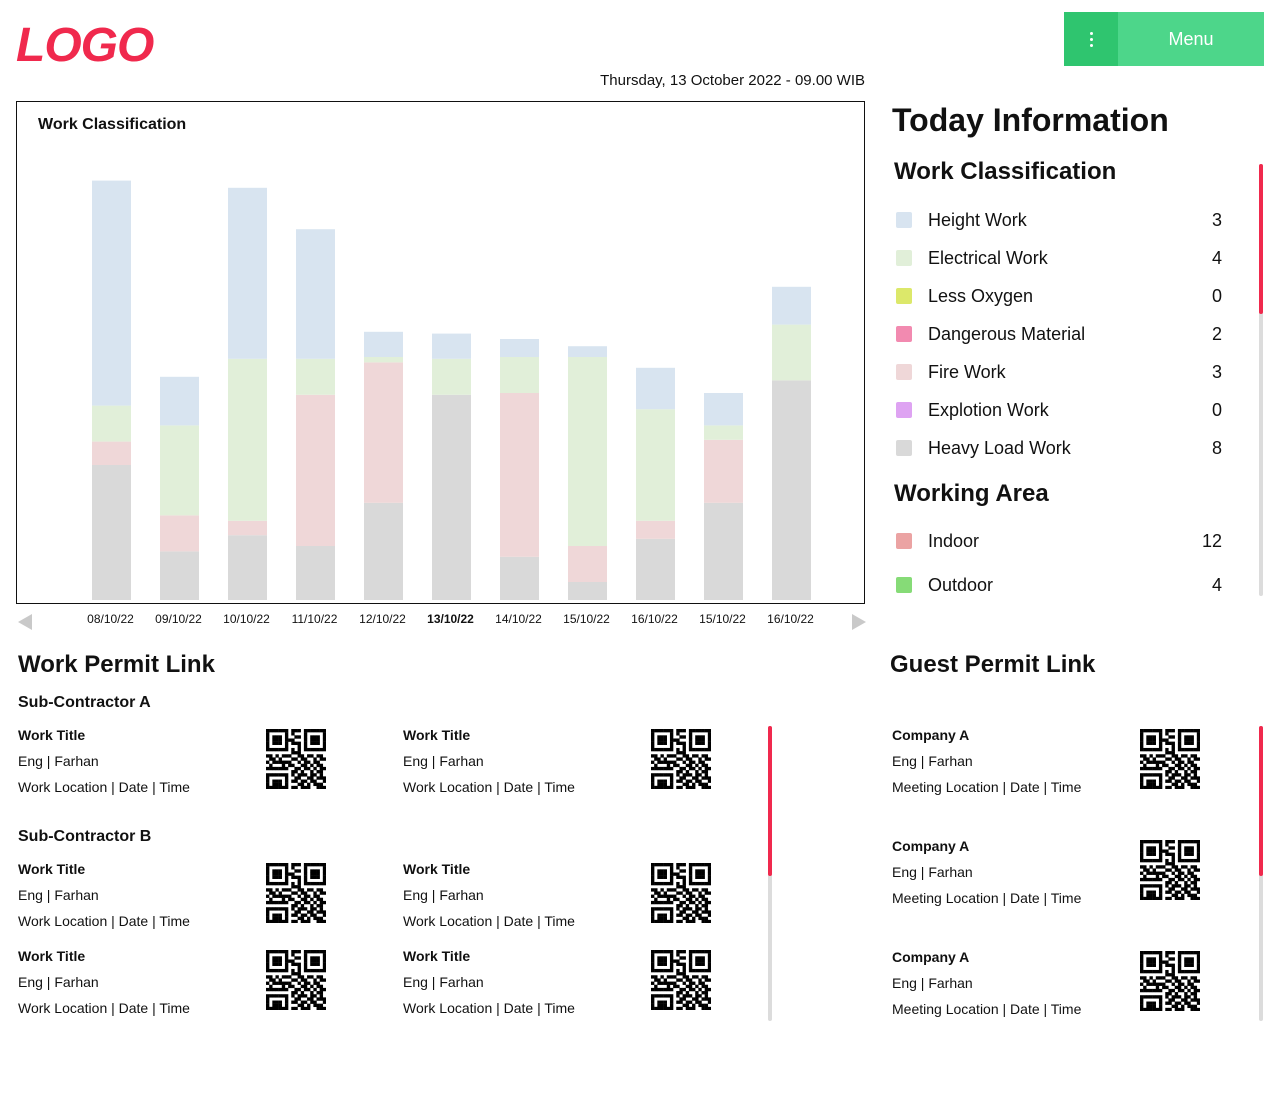 Image resolution: width=1280 pixels, height=1102 pixels. What do you see at coordinates (1261, 239) in the screenshot?
I see `today-info-scrollbar-thumb` at bounding box center [1261, 239].